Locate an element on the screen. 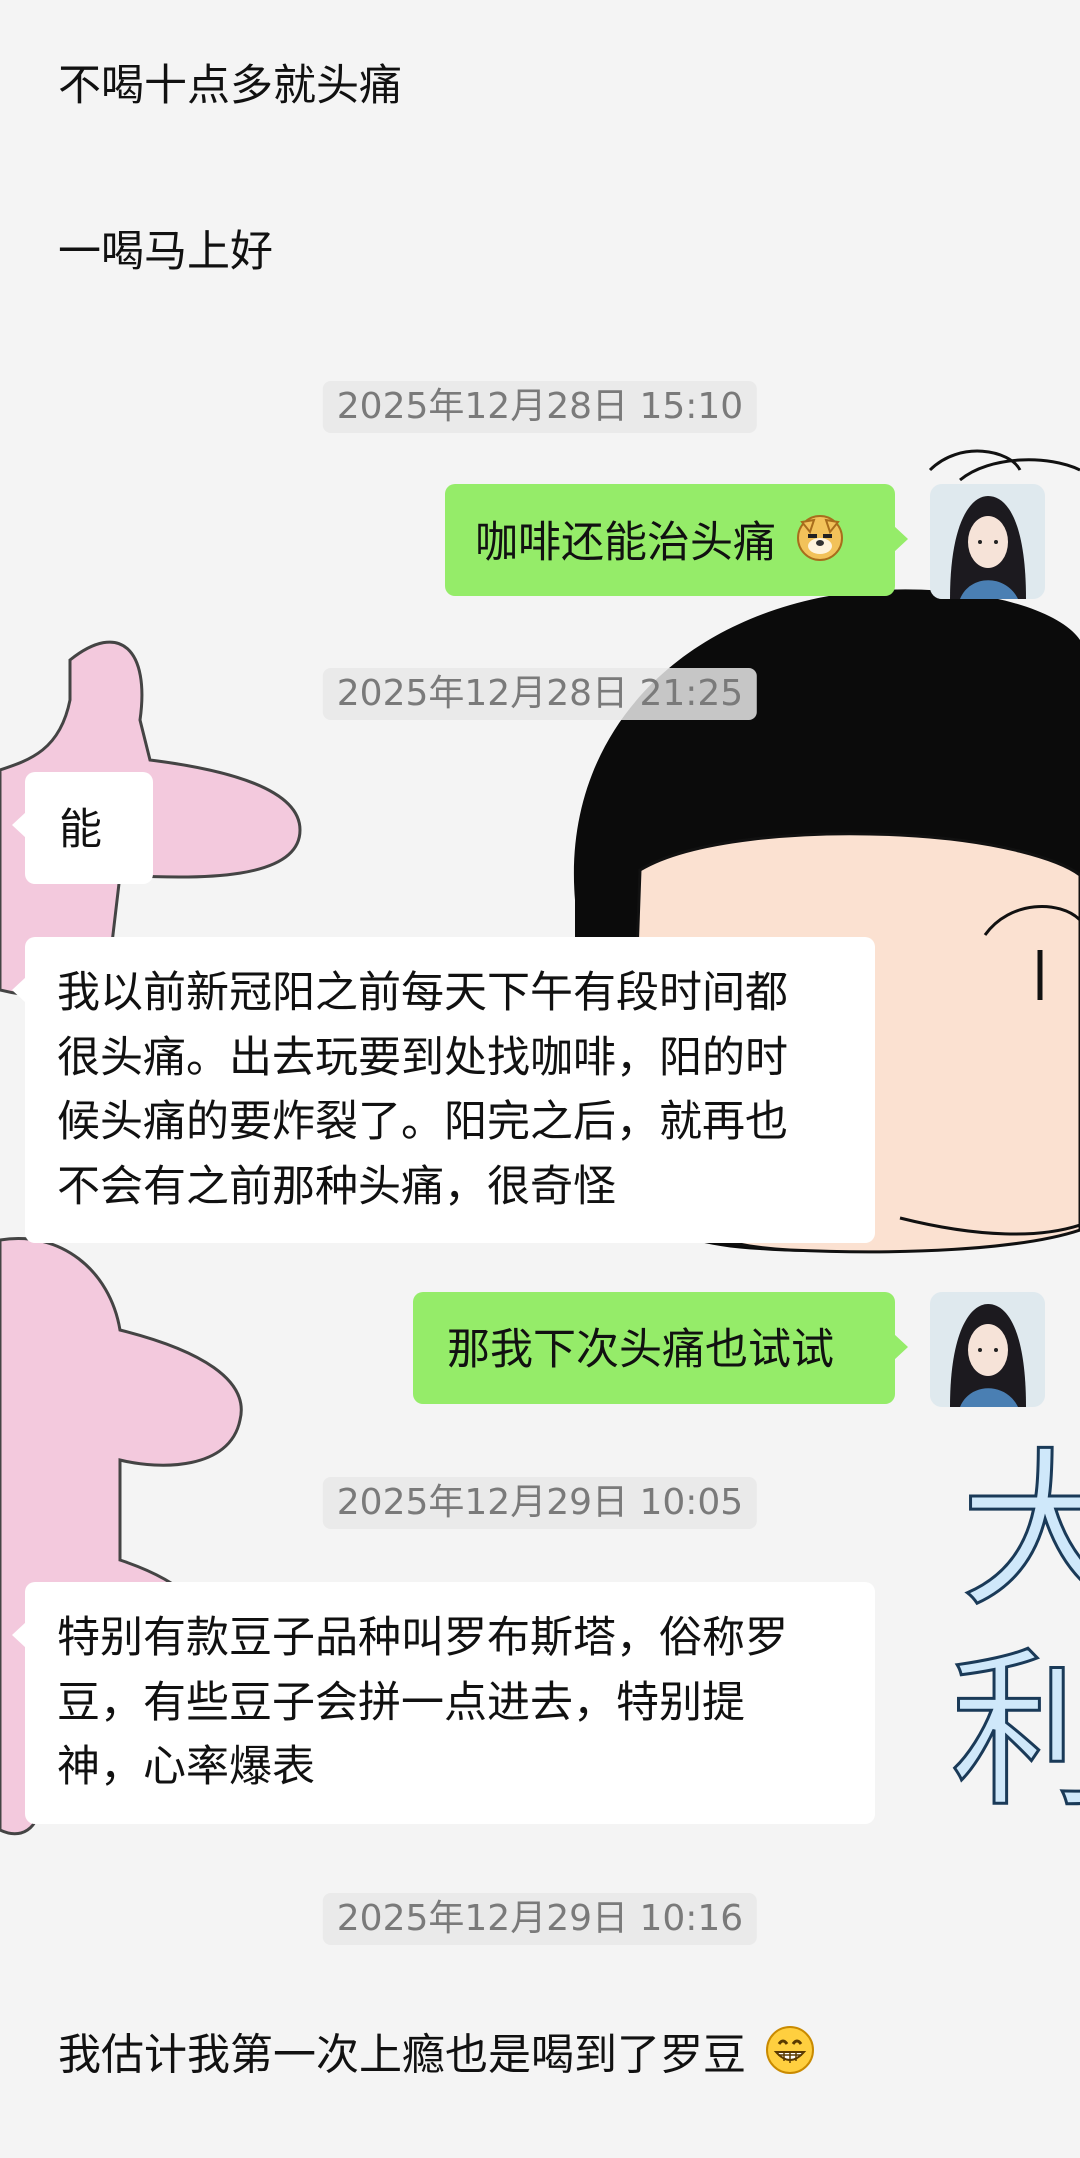  grin-emoji is located at coordinates (790, 2058).